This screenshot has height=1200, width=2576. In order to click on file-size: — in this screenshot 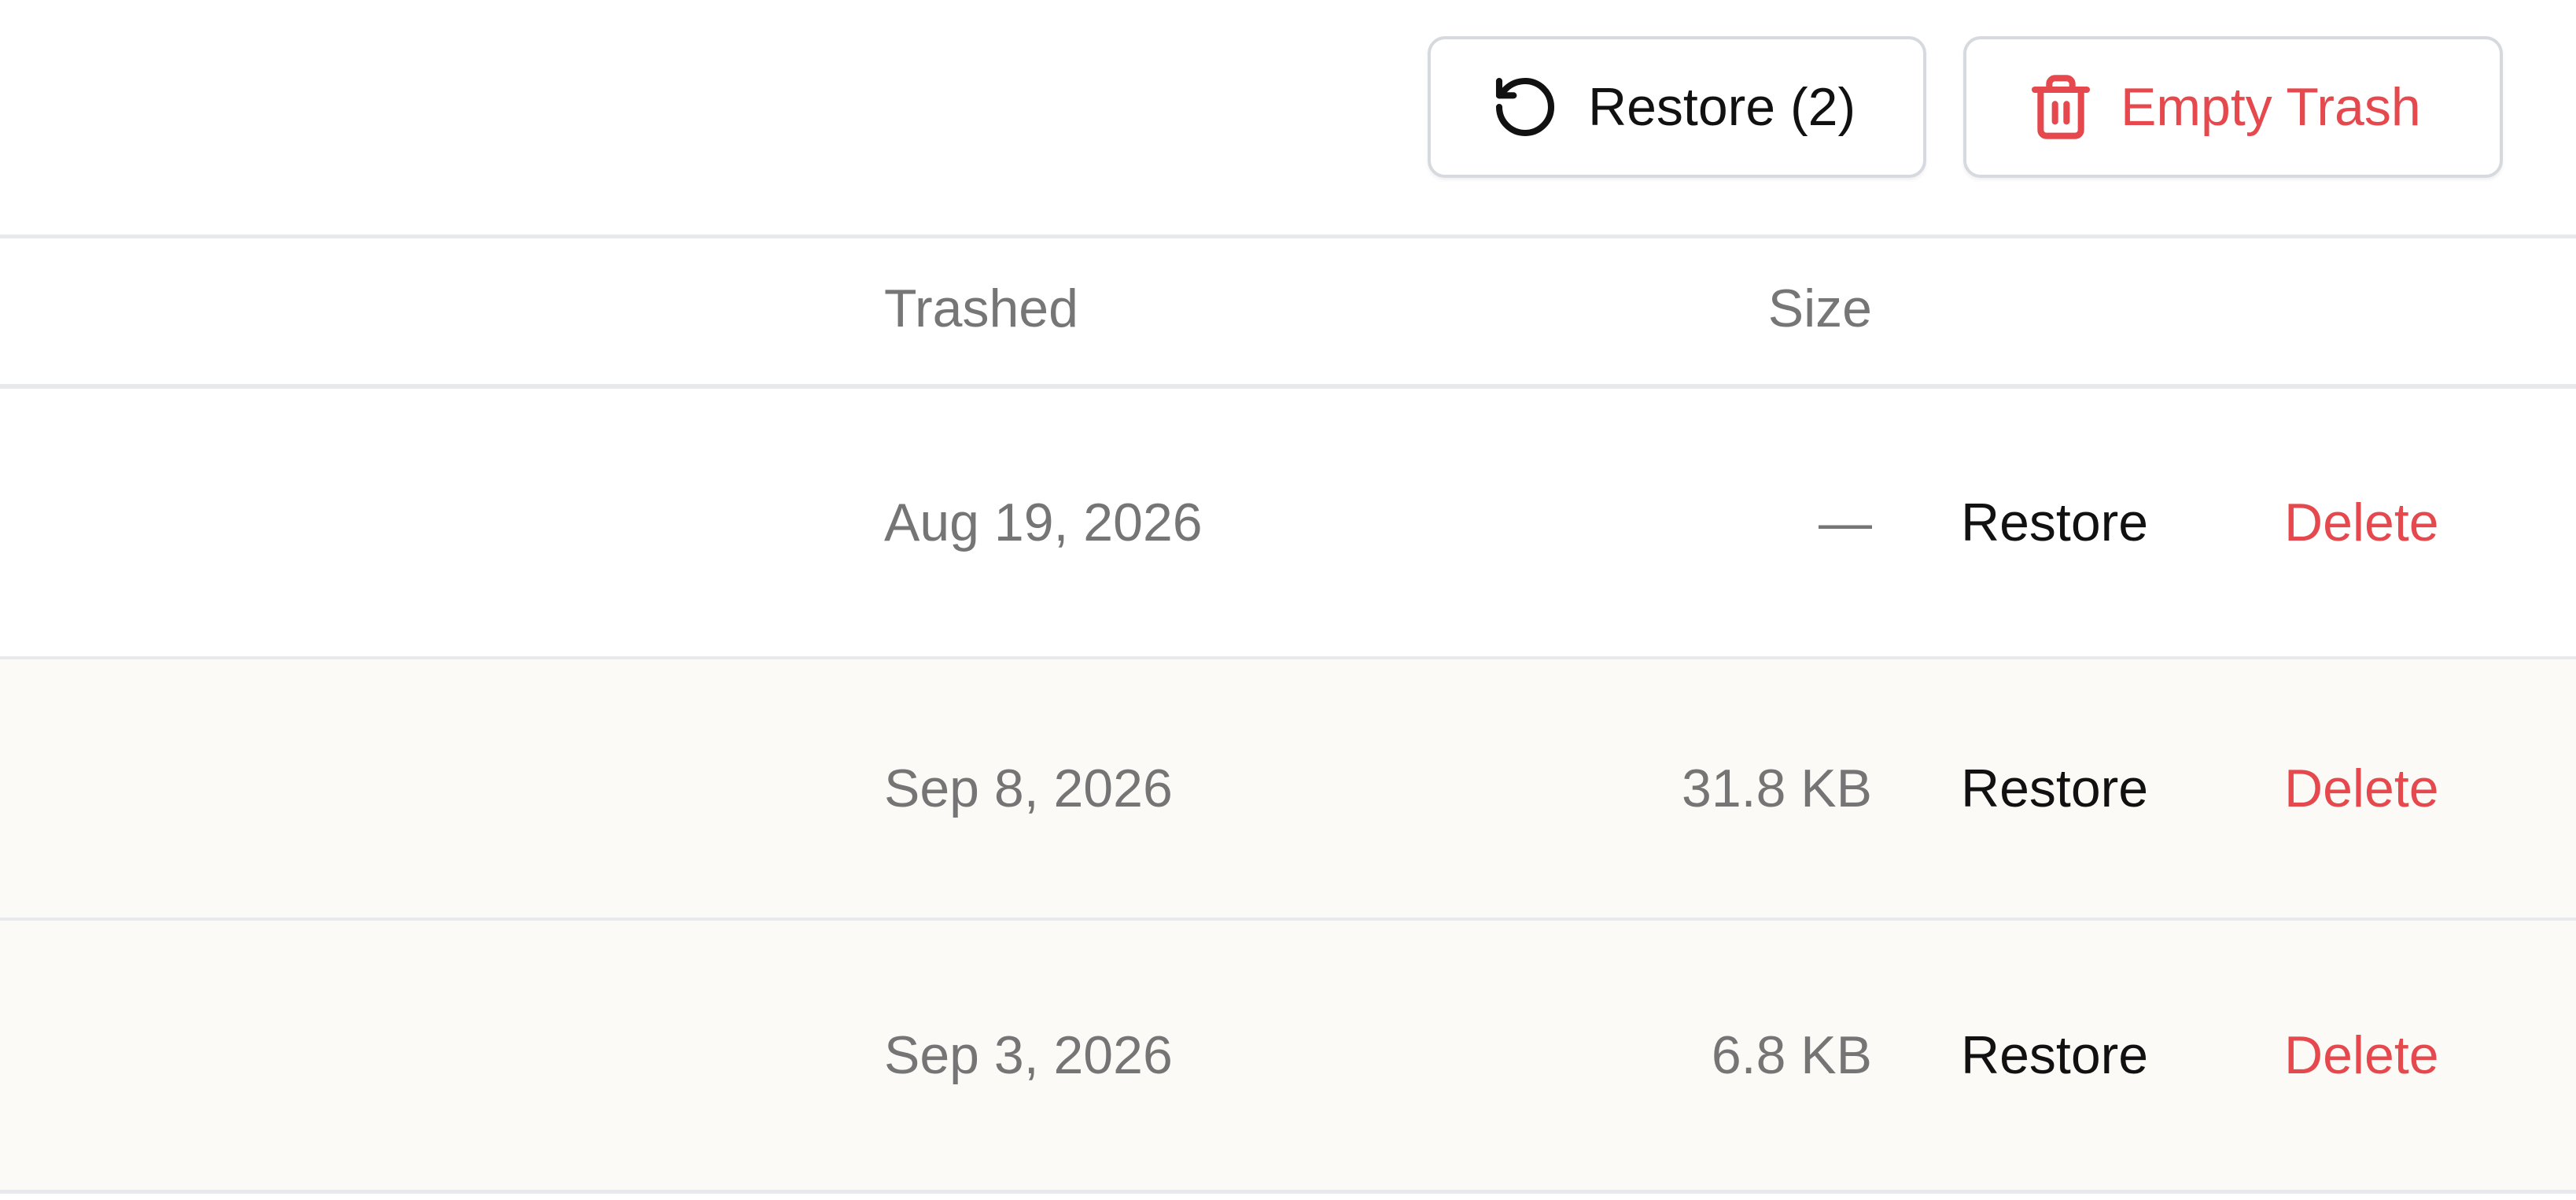, I will do `click(1845, 522)`.